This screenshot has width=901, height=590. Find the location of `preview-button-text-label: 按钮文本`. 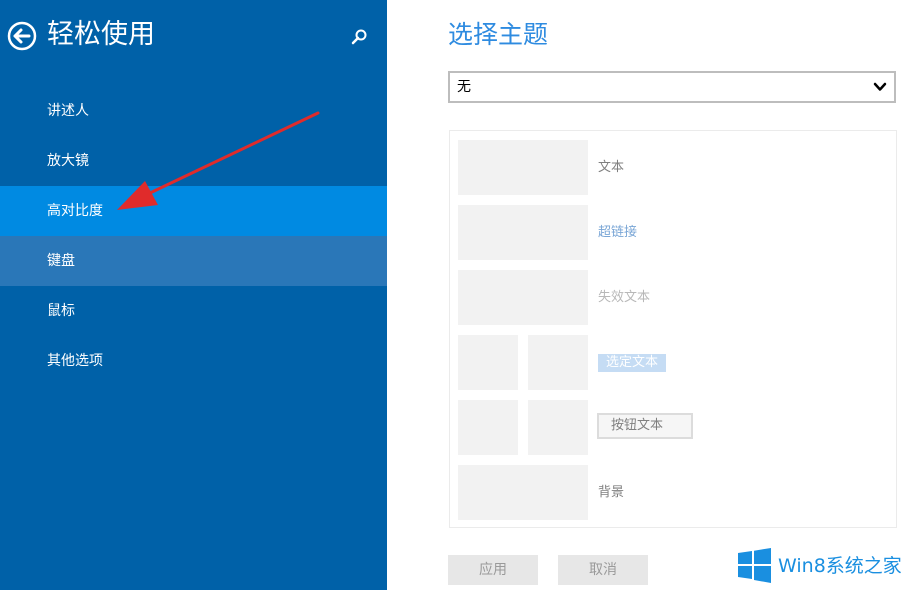

preview-button-text-label: 按钮文本 is located at coordinates (645, 426).